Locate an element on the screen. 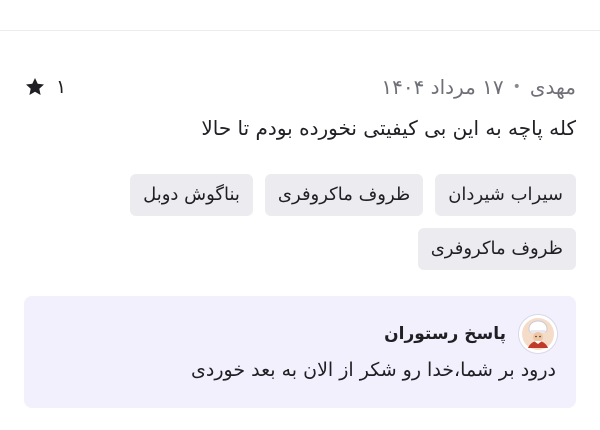 The image size is (600, 430). review-author: مهدی is located at coordinates (552, 87).